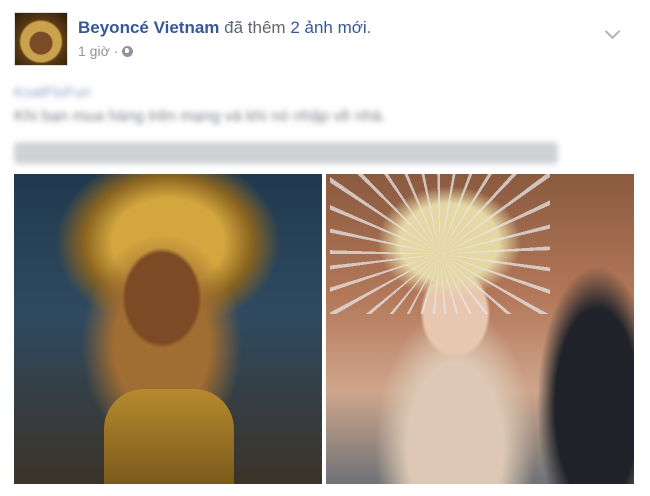  Describe the element at coordinates (612, 31) in the screenshot. I see `chevron-down-icon` at that location.